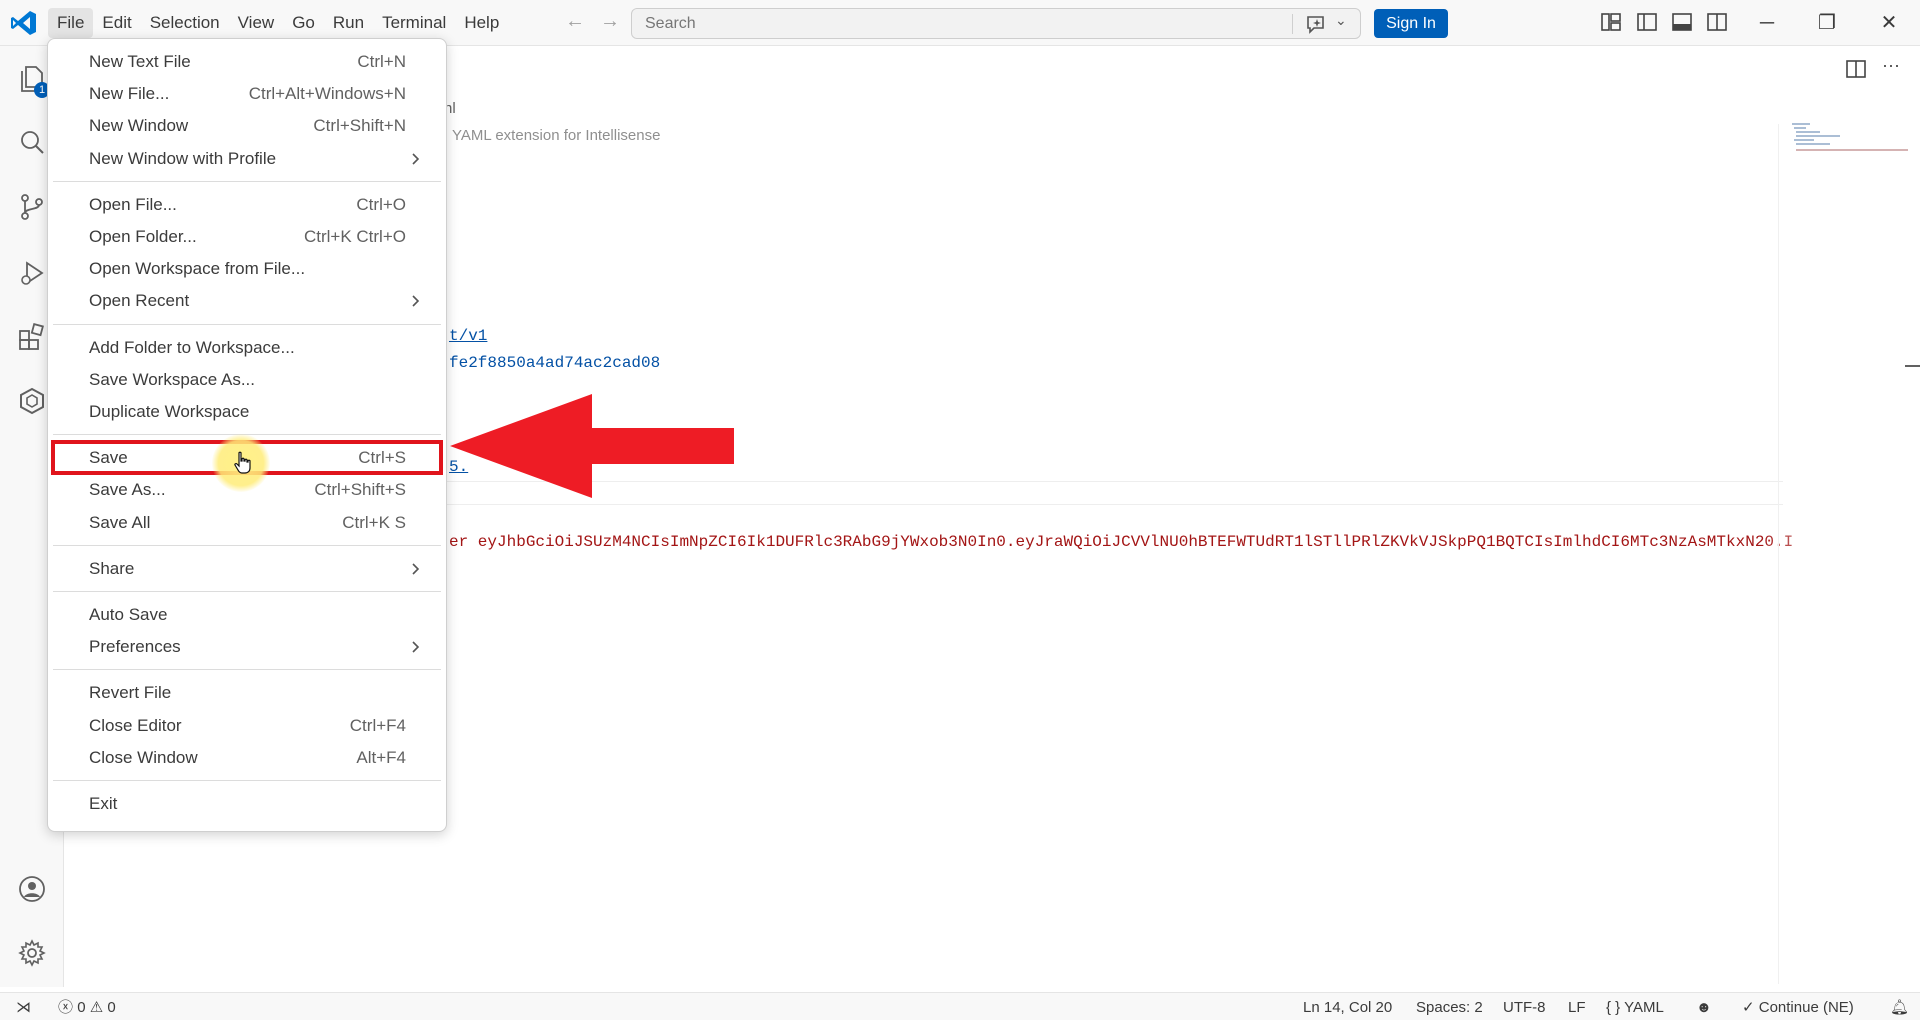 The width and height of the screenshot is (1920, 1020). What do you see at coordinates (247, 236) in the screenshot?
I see `menu-item-open-folder: Open Folder... Ctrl+K Ctrl+O` at bounding box center [247, 236].